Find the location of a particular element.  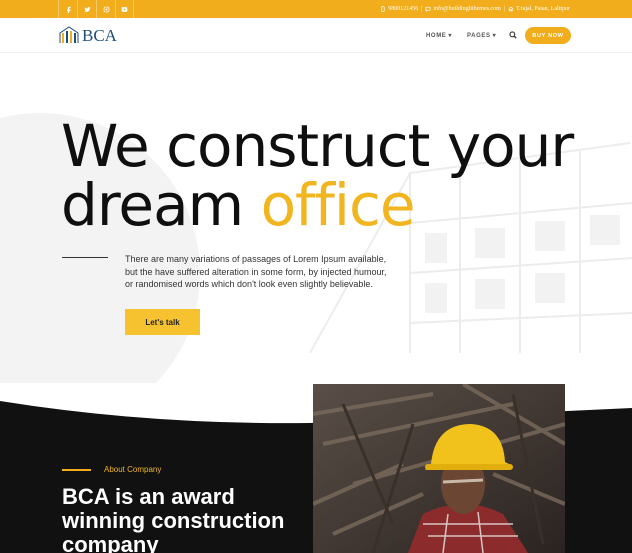

youtube-link is located at coordinates (124, 9).